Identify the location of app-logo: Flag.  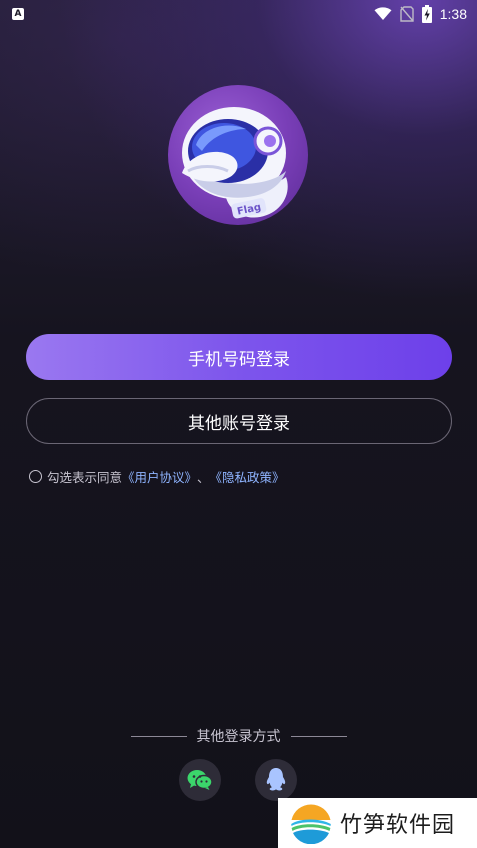
(238, 155).